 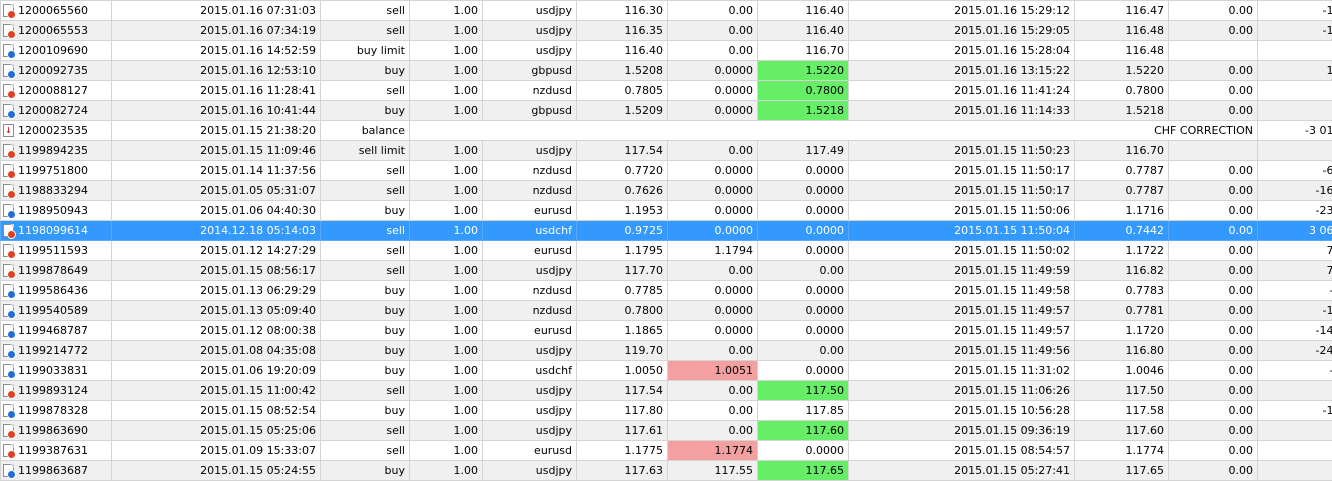 What do you see at coordinates (803, 10) in the screenshot?
I see `take-profit-cell: 116.40` at bounding box center [803, 10].